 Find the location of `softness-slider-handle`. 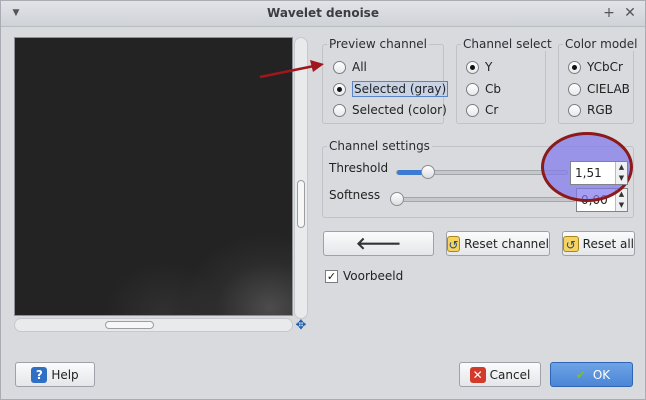

softness-slider-handle is located at coordinates (397, 199).